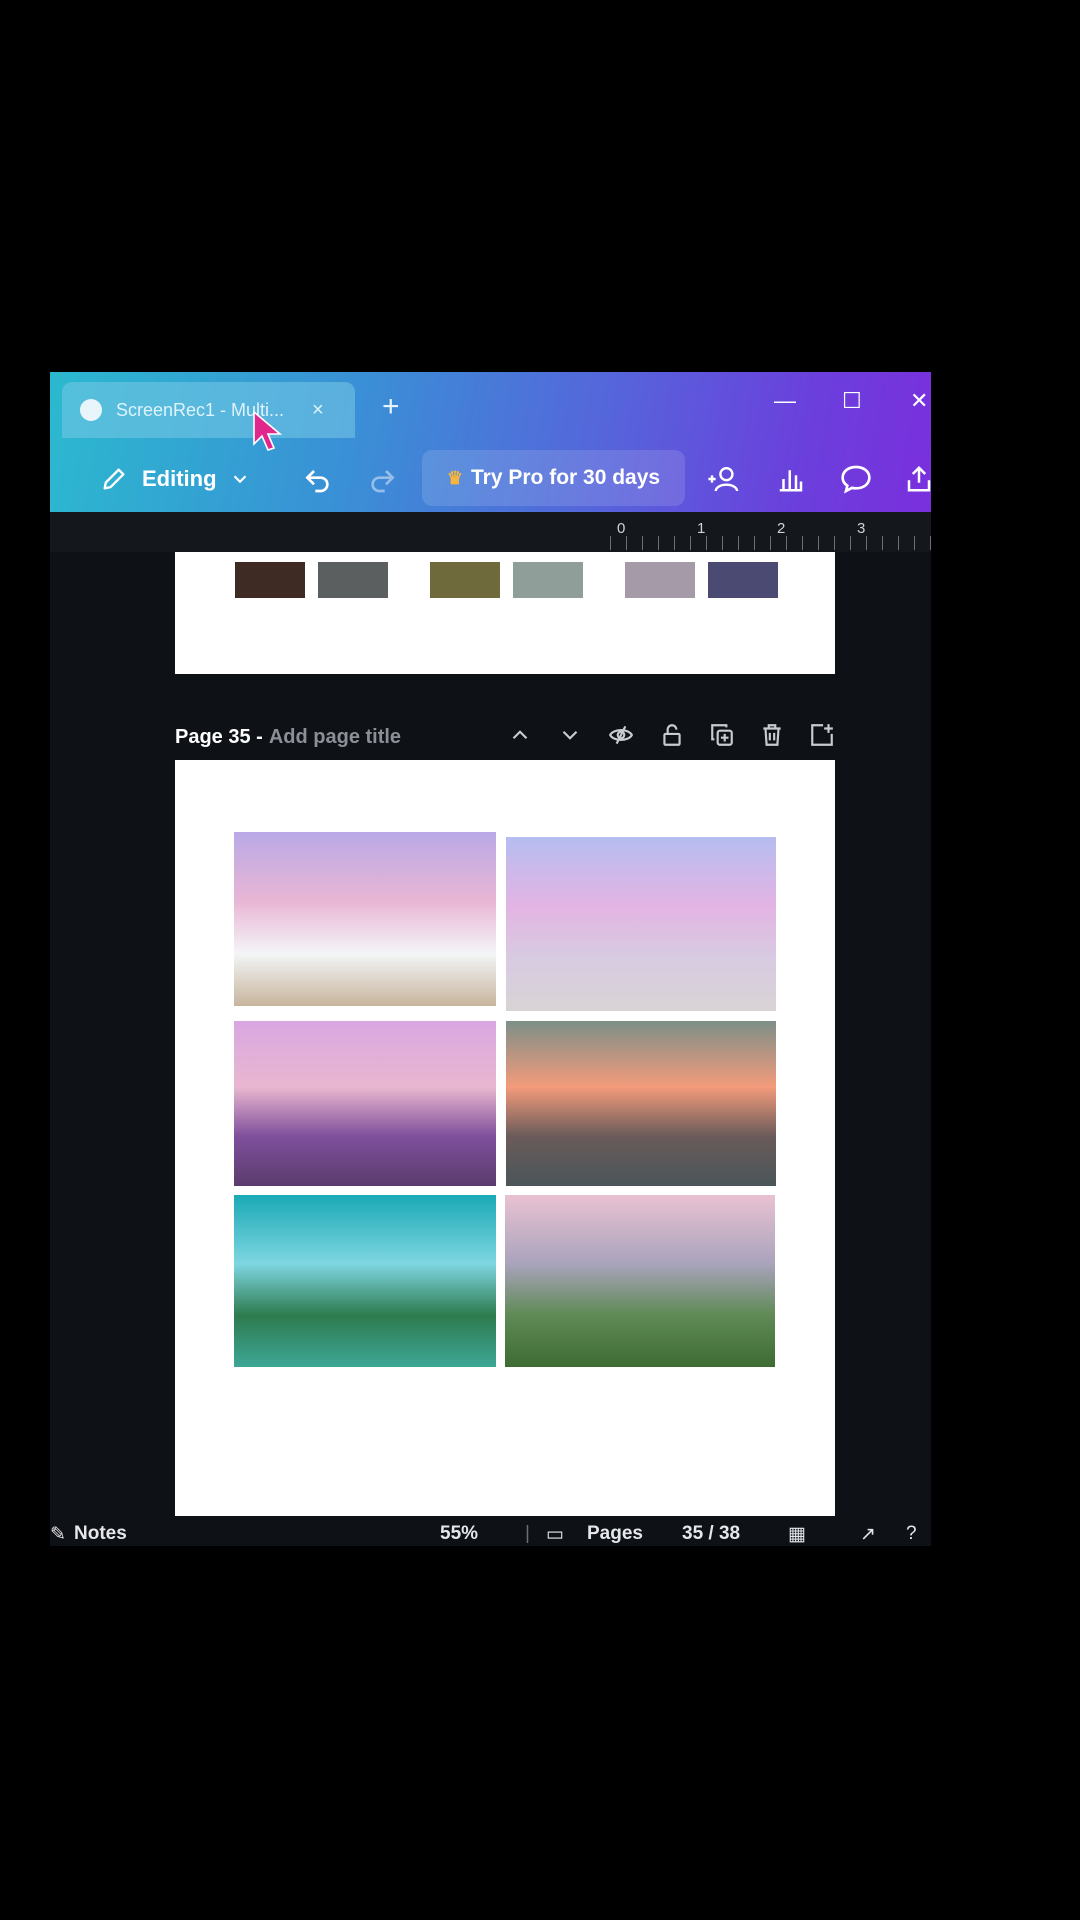 This screenshot has height=1920, width=1080. Describe the element at coordinates (711, 1533) in the screenshot. I see `page-counter: 35 / 38` at that location.